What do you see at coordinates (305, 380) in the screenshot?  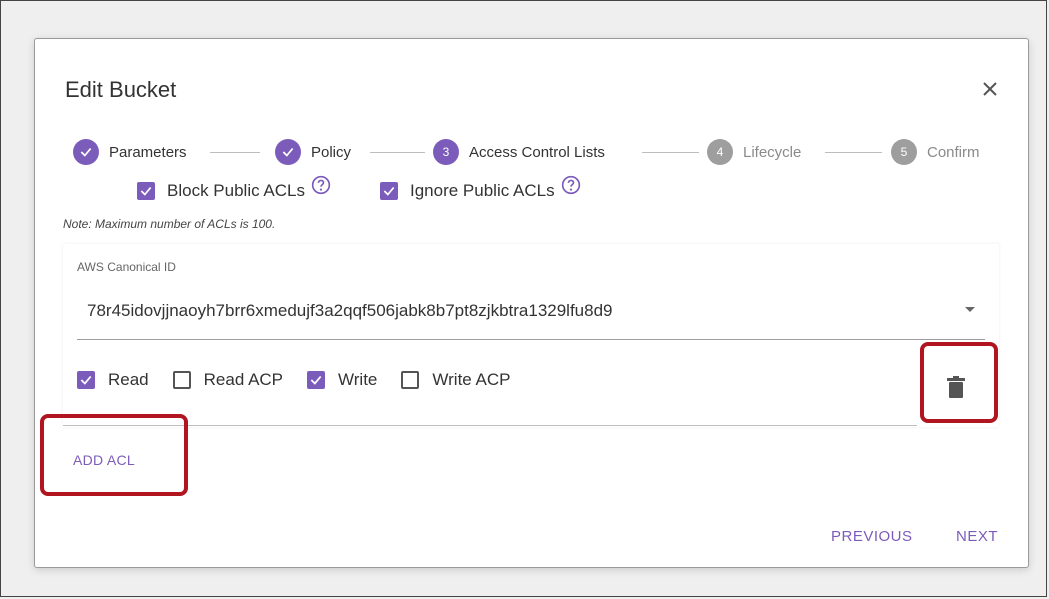 I see `permission-options: Read Read ACP Write Write ACP` at bounding box center [305, 380].